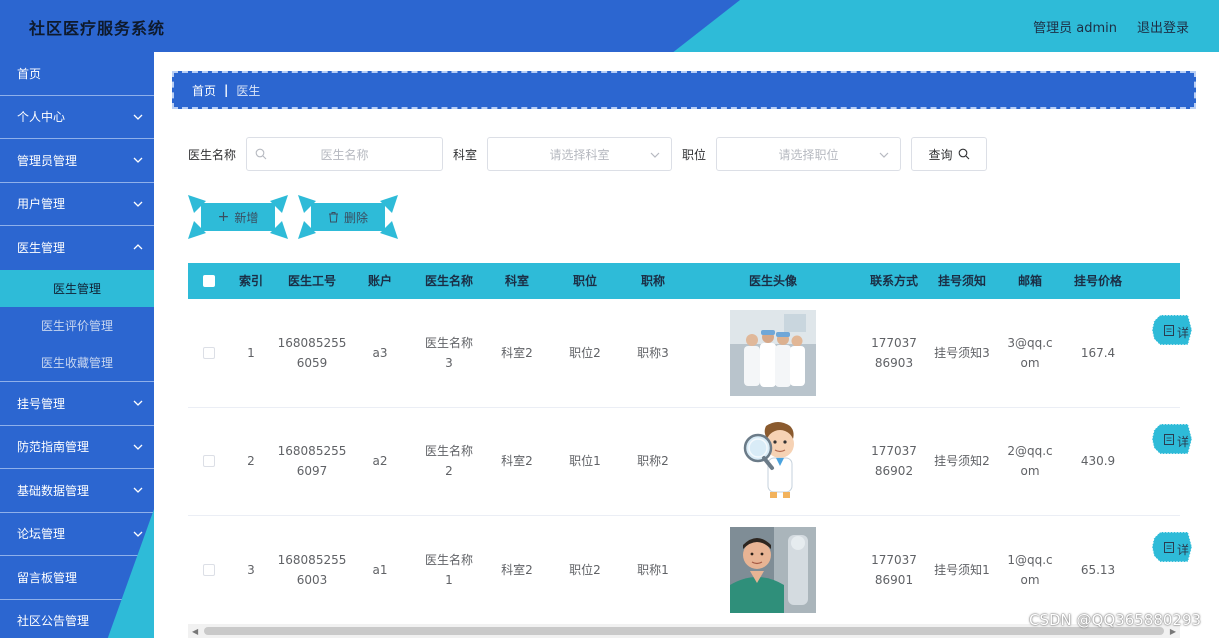 The height and width of the screenshot is (638, 1219). What do you see at coordinates (516, 281) in the screenshot?
I see `column-header: 科室` at bounding box center [516, 281].